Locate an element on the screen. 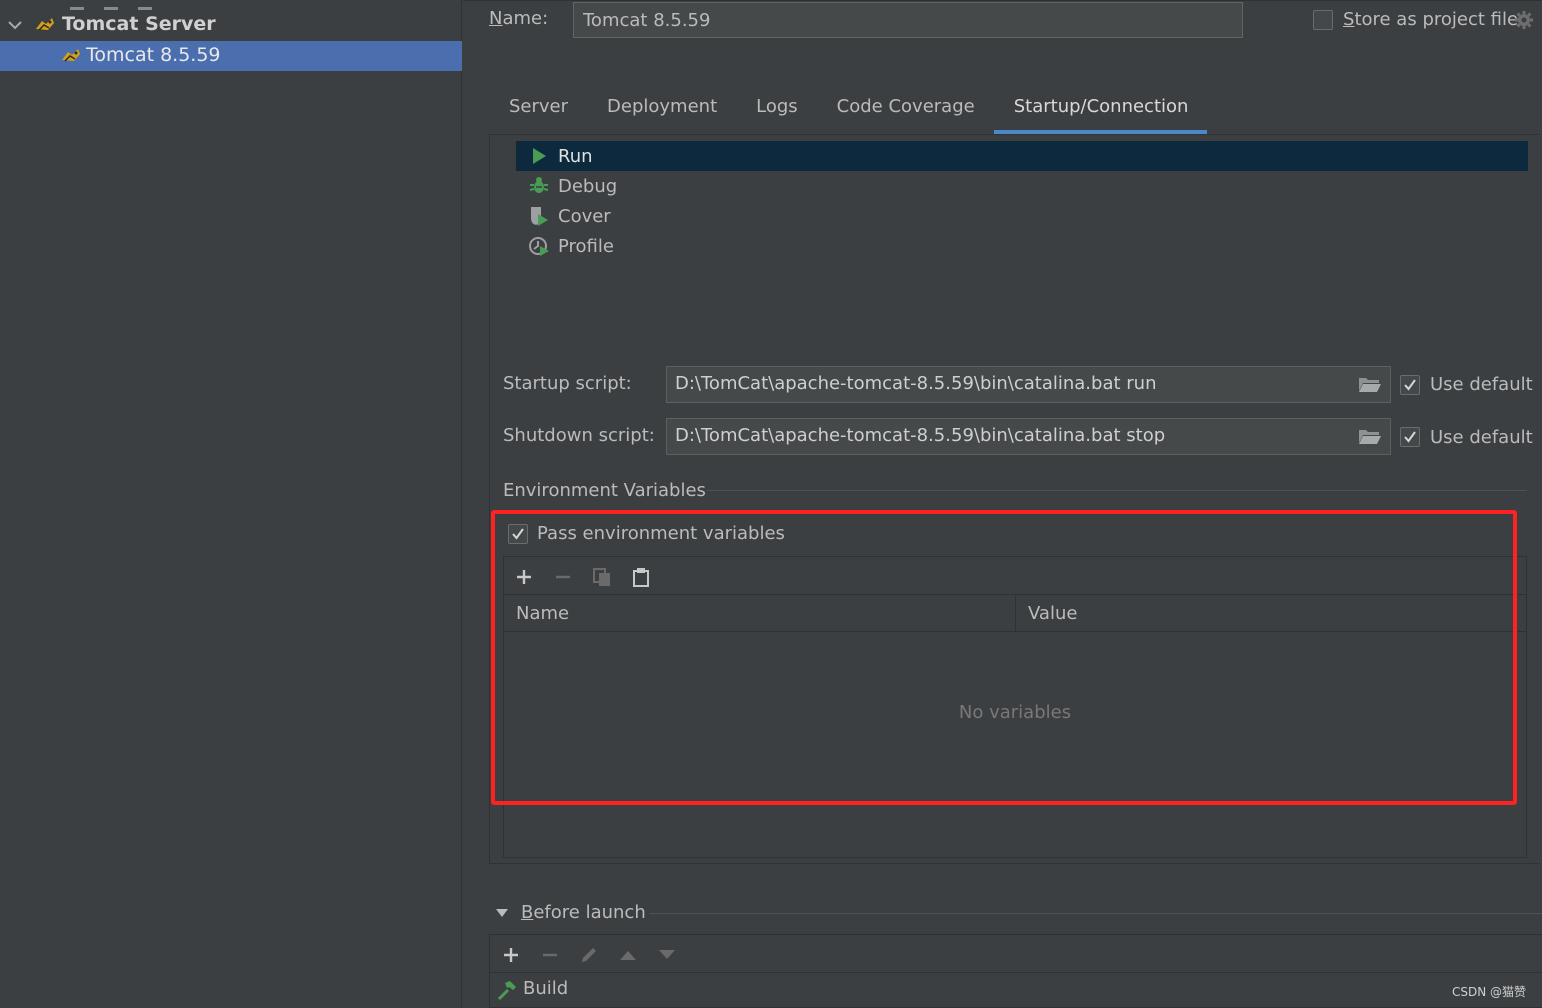 The height and width of the screenshot is (1008, 1542). env-section-title: Environment Variables is located at coordinates (604, 490).